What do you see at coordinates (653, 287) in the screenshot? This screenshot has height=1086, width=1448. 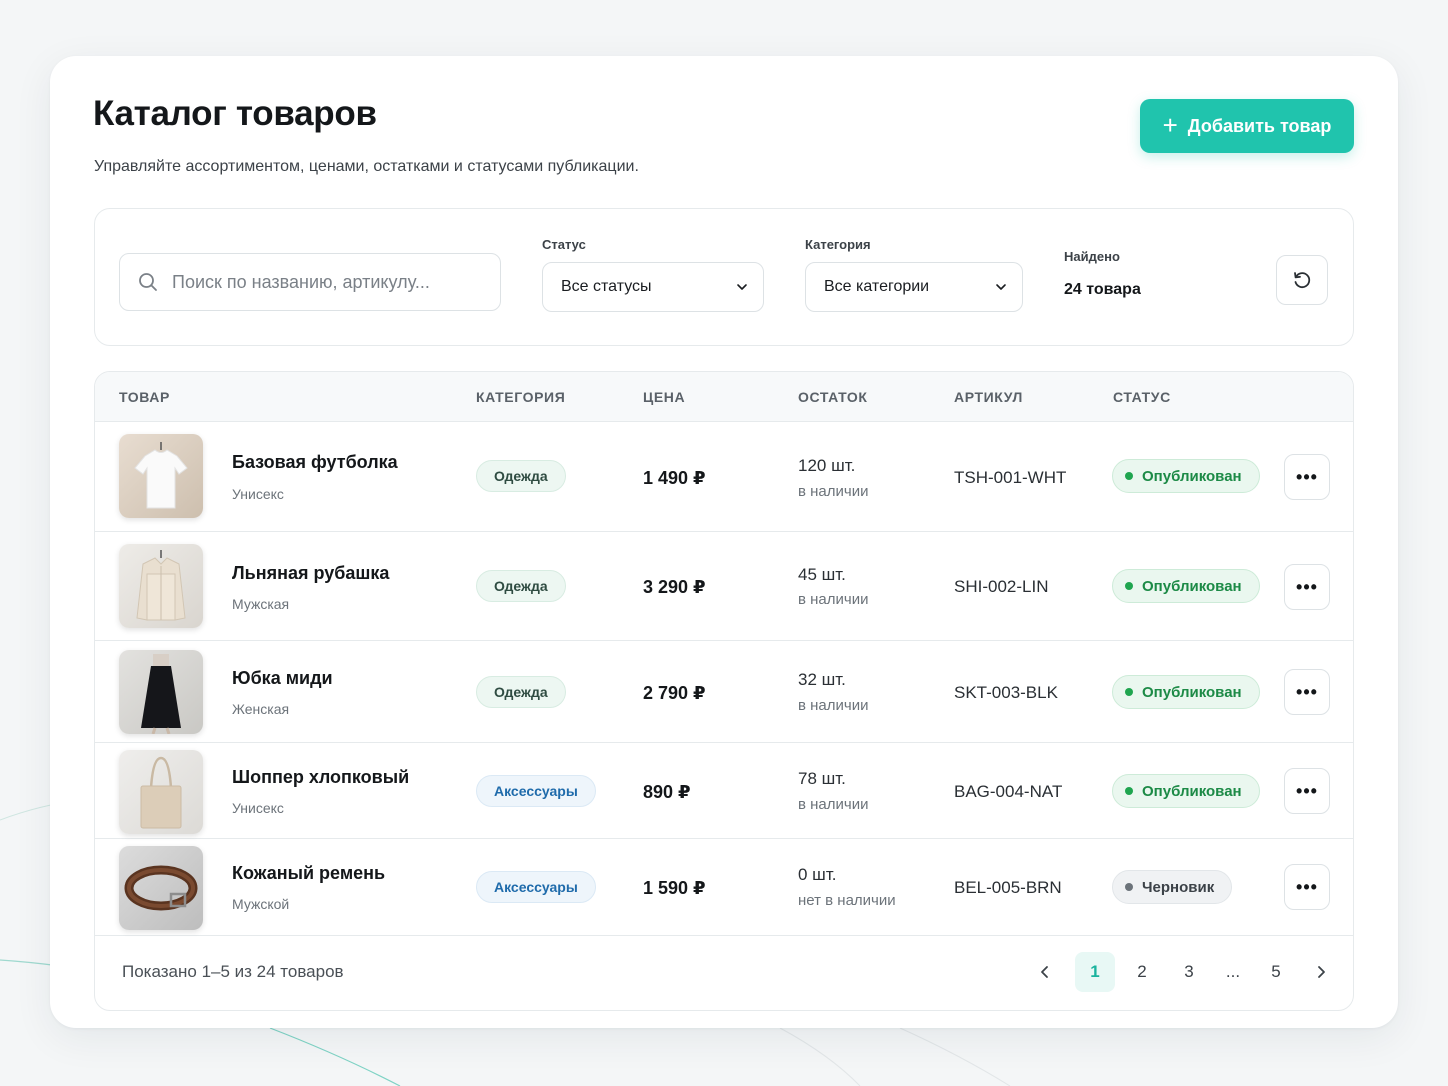 I see `status-select: Все статусы` at bounding box center [653, 287].